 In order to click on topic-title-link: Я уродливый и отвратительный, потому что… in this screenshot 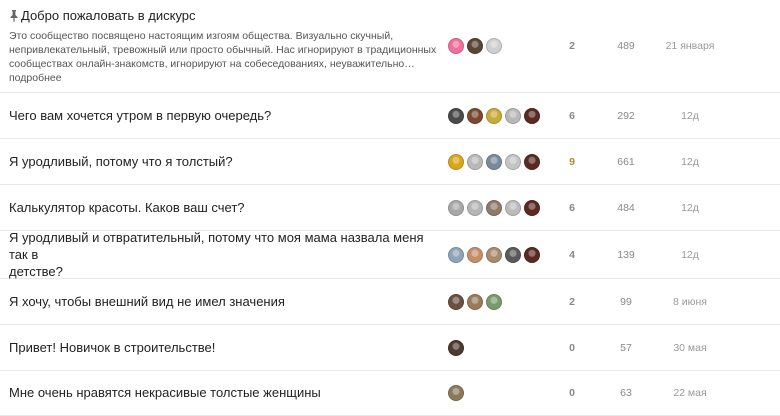, I will do `click(224, 254)`.